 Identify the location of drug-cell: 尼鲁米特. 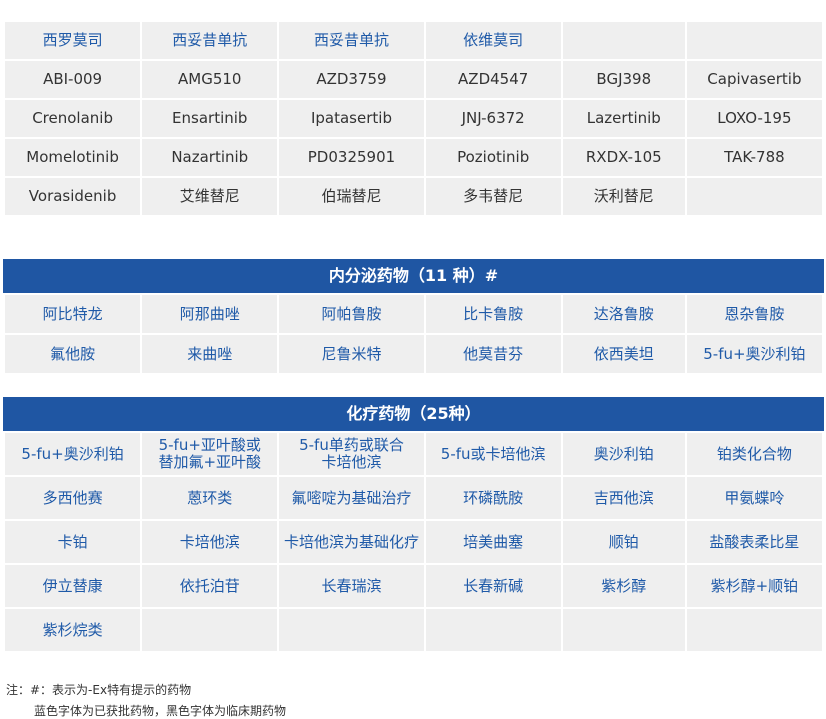
(351, 354).